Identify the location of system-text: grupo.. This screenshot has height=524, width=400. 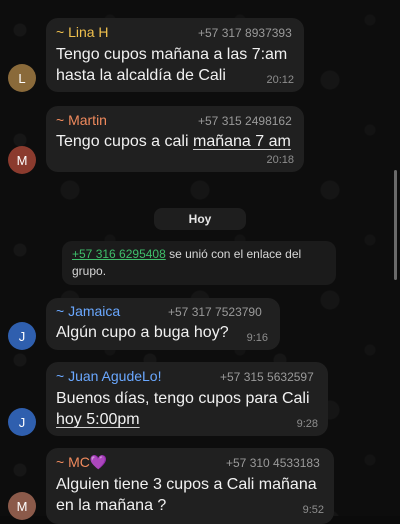
(89, 271).